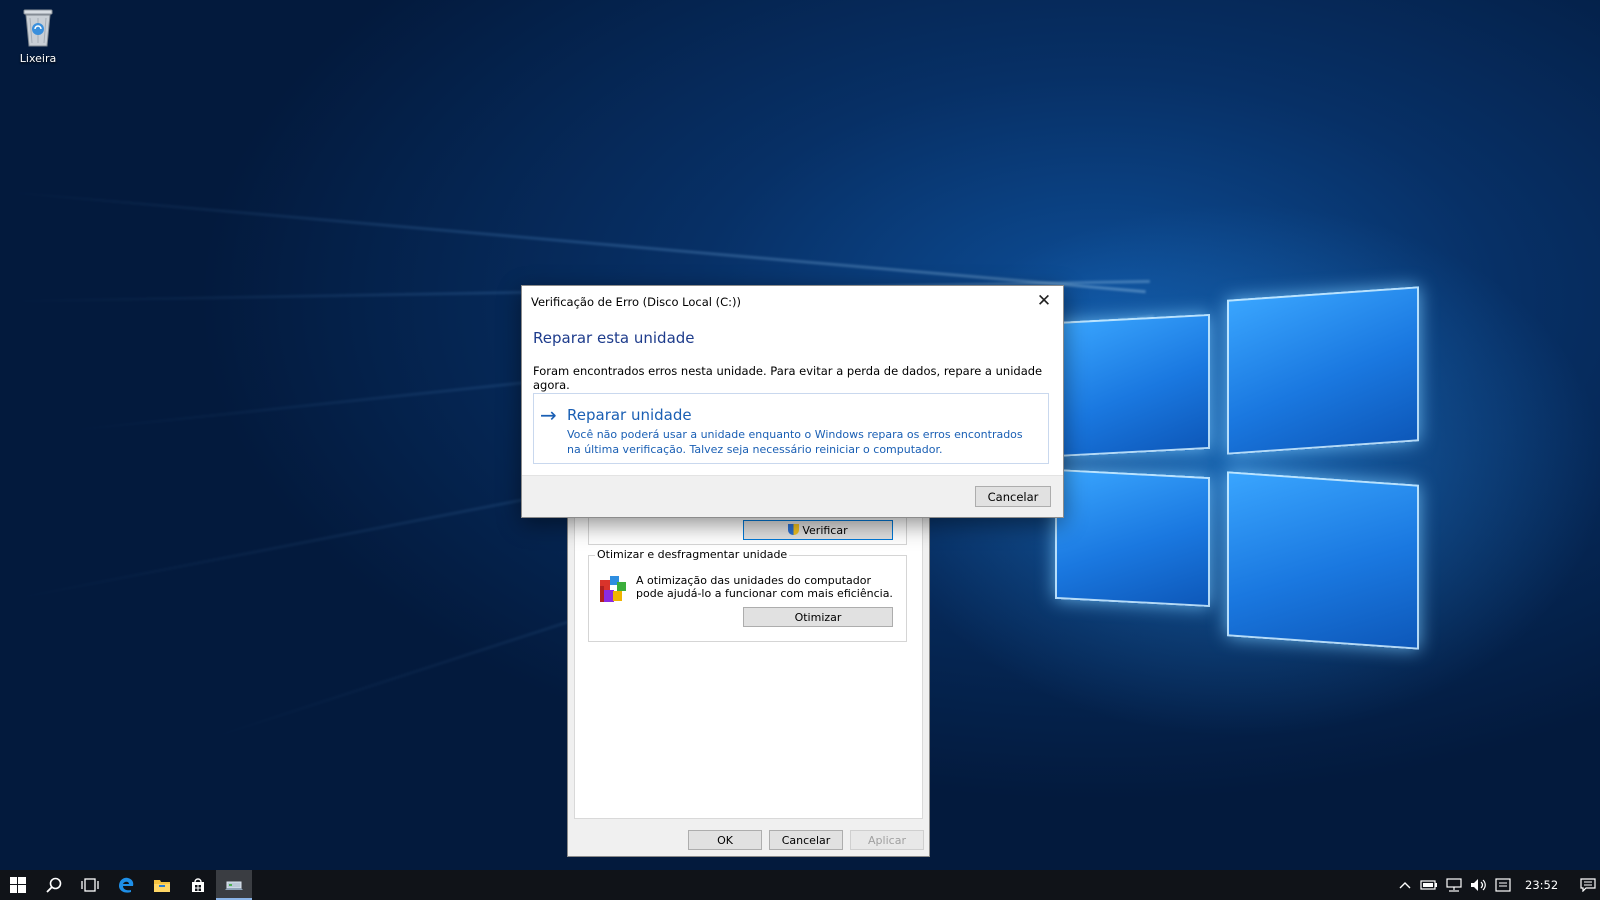 The image size is (1600, 900). I want to click on properties-cancel-button: Cancelar, so click(806, 840).